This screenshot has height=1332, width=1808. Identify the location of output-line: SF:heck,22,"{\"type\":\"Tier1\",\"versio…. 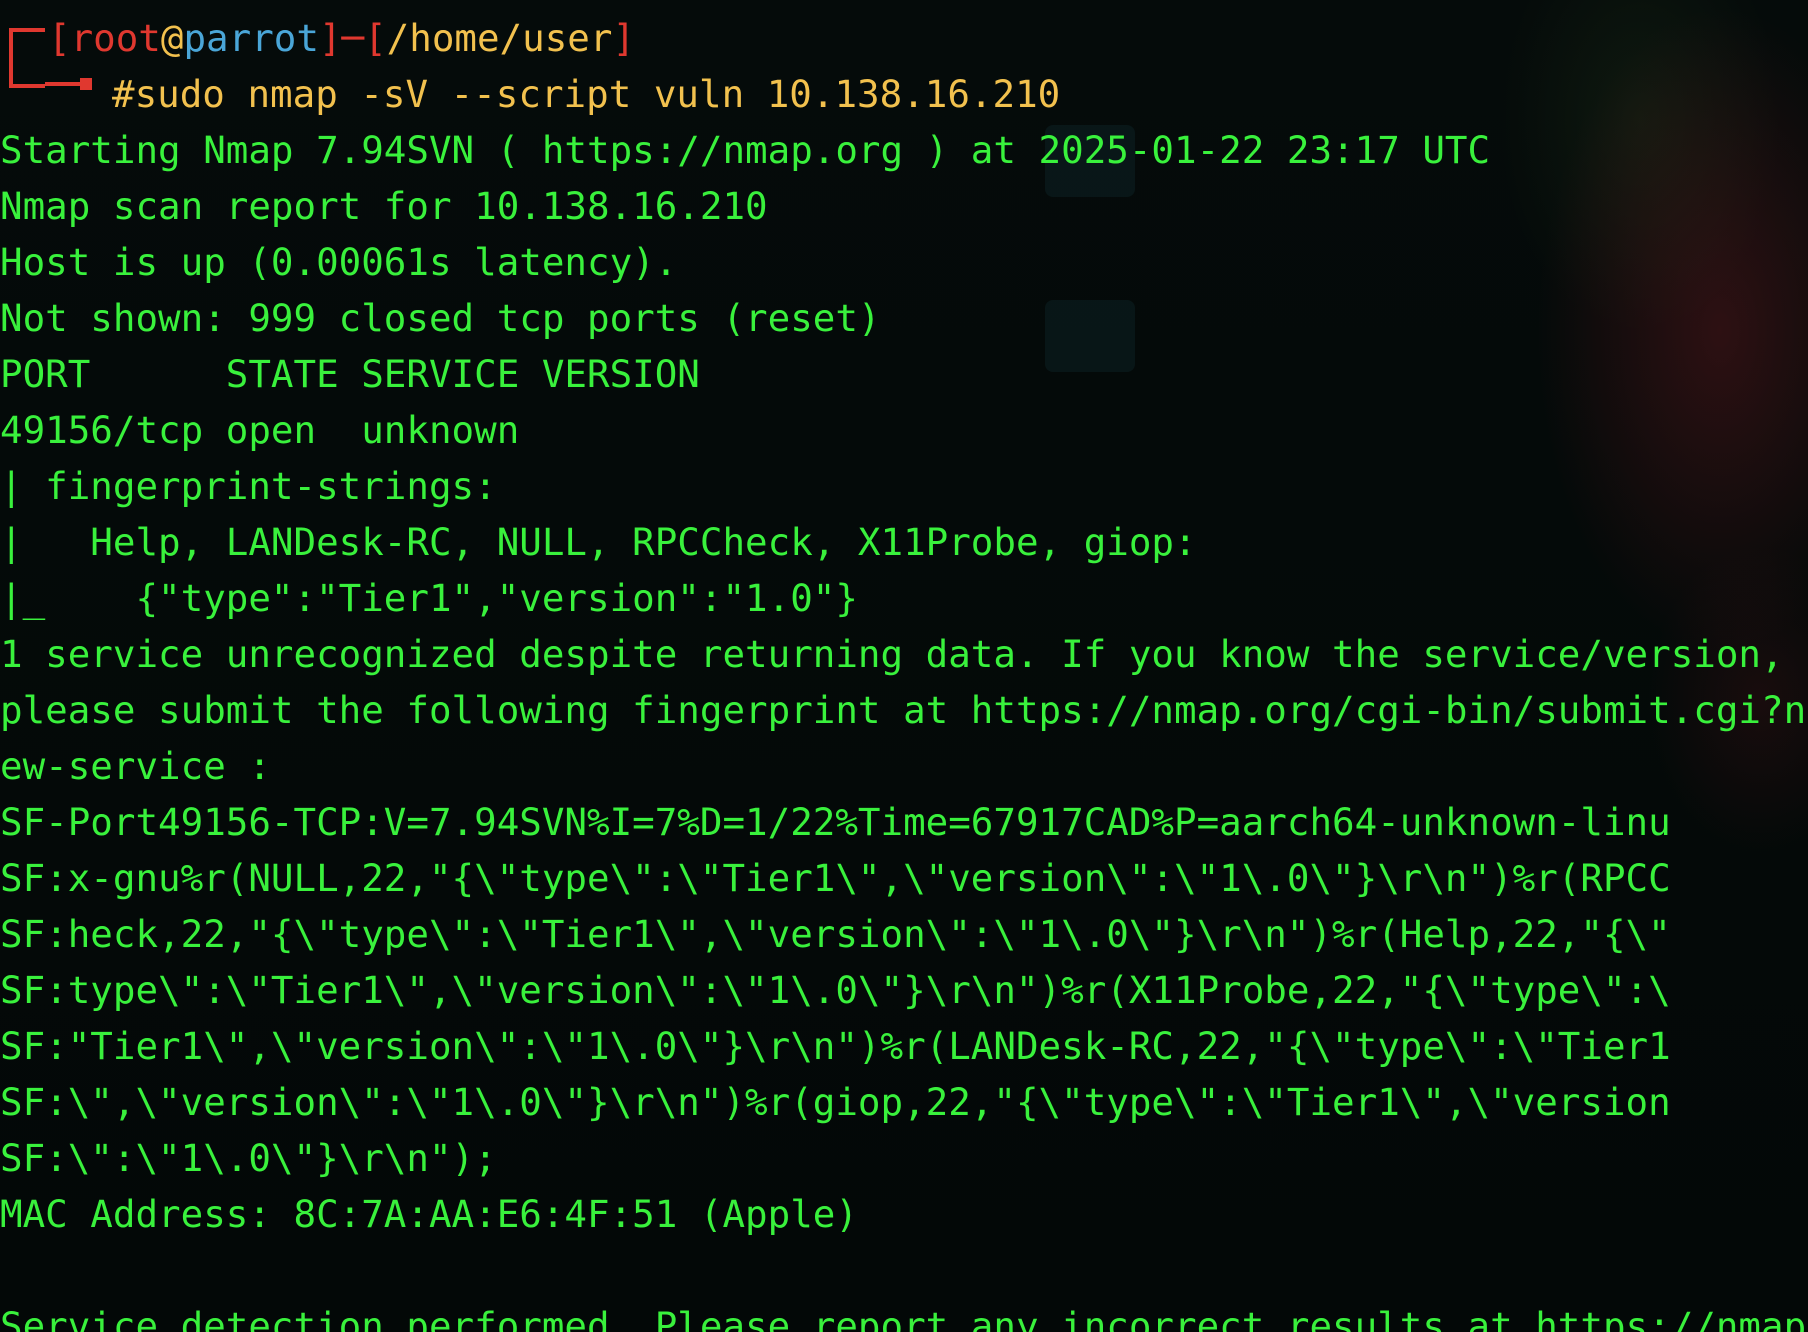
(835, 934).